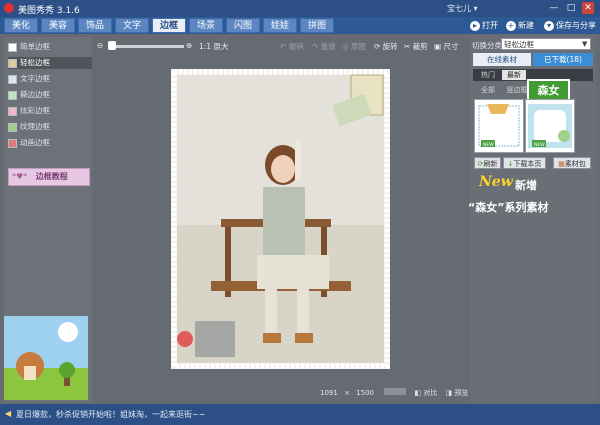 This screenshot has width=600, height=425. What do you see at coordinates (110, 414) in the screenshot?
I see `status-ad-text: 夏日爆款，秒杀促销开始啦！姐妹淘，一起来逛街~~` at bounding box center [110, 414].